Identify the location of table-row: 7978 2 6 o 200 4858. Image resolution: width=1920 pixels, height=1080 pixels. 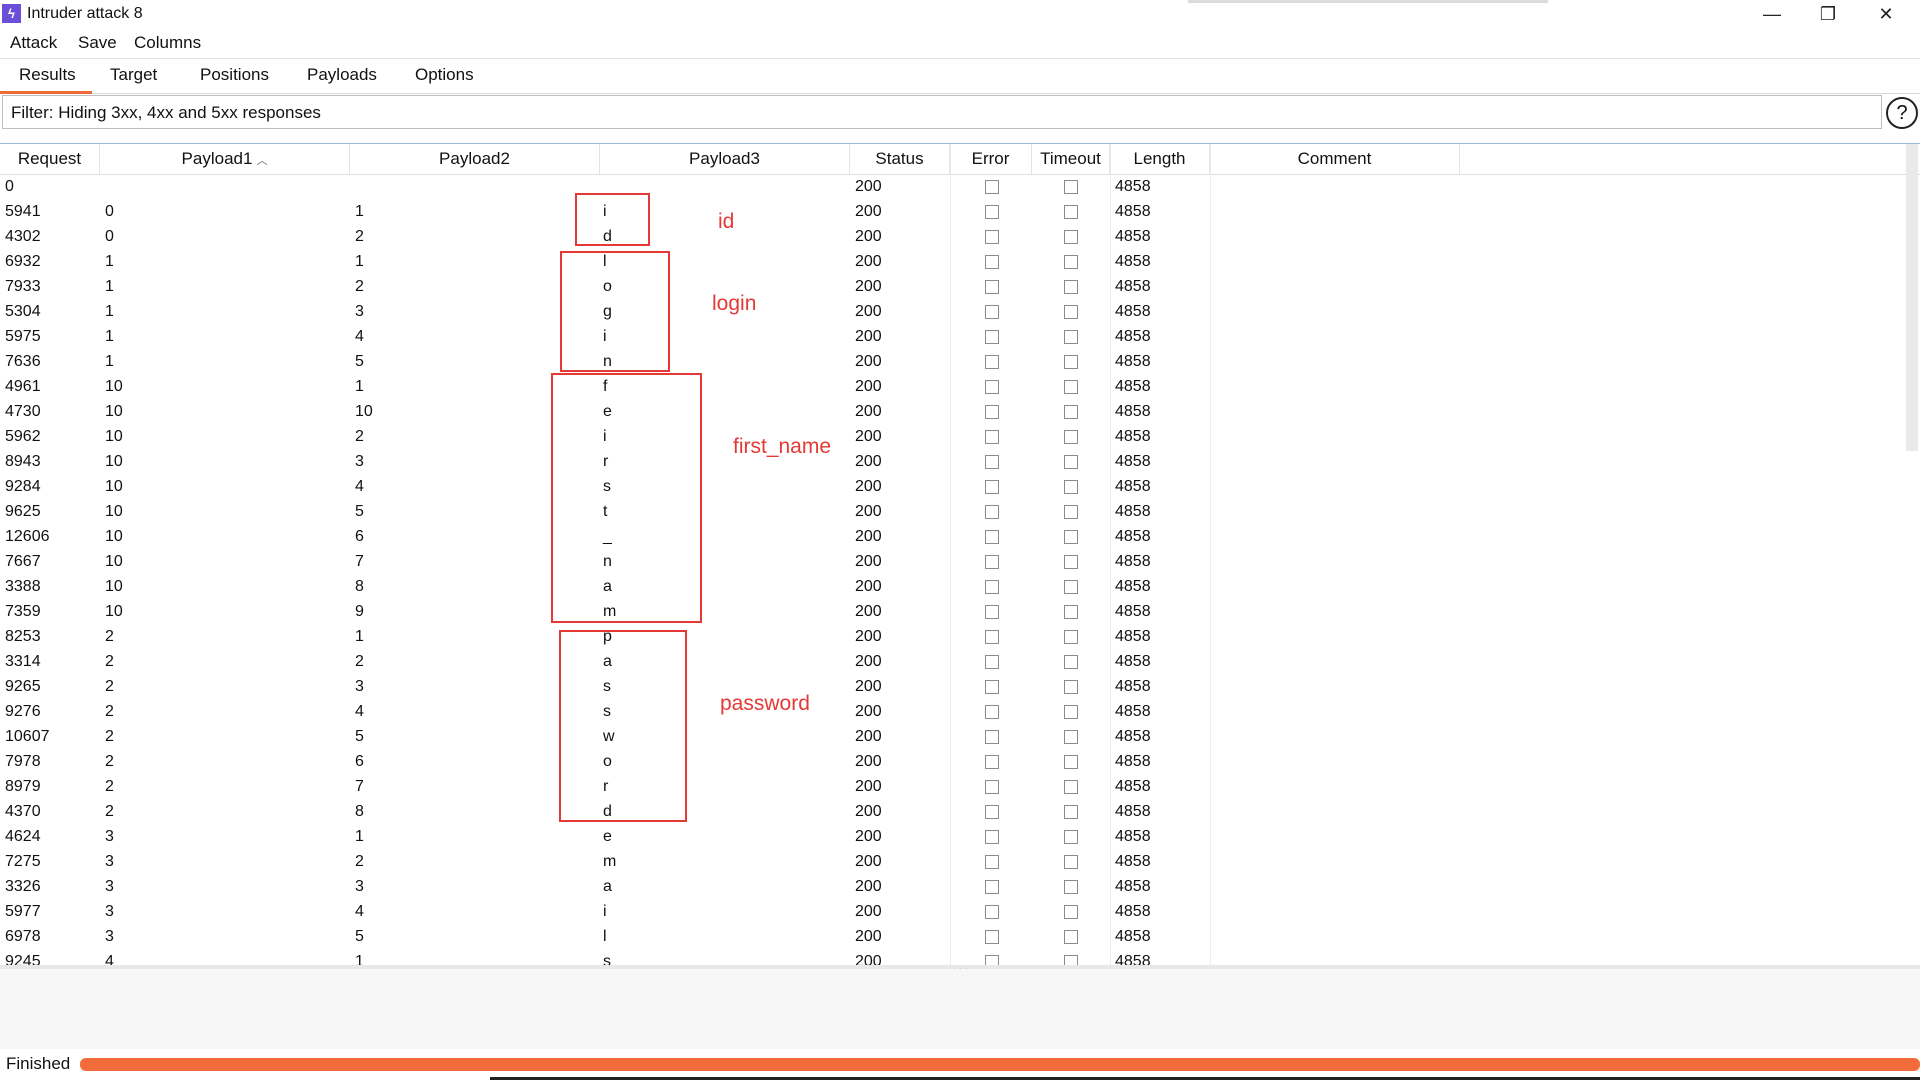
(955, 762).